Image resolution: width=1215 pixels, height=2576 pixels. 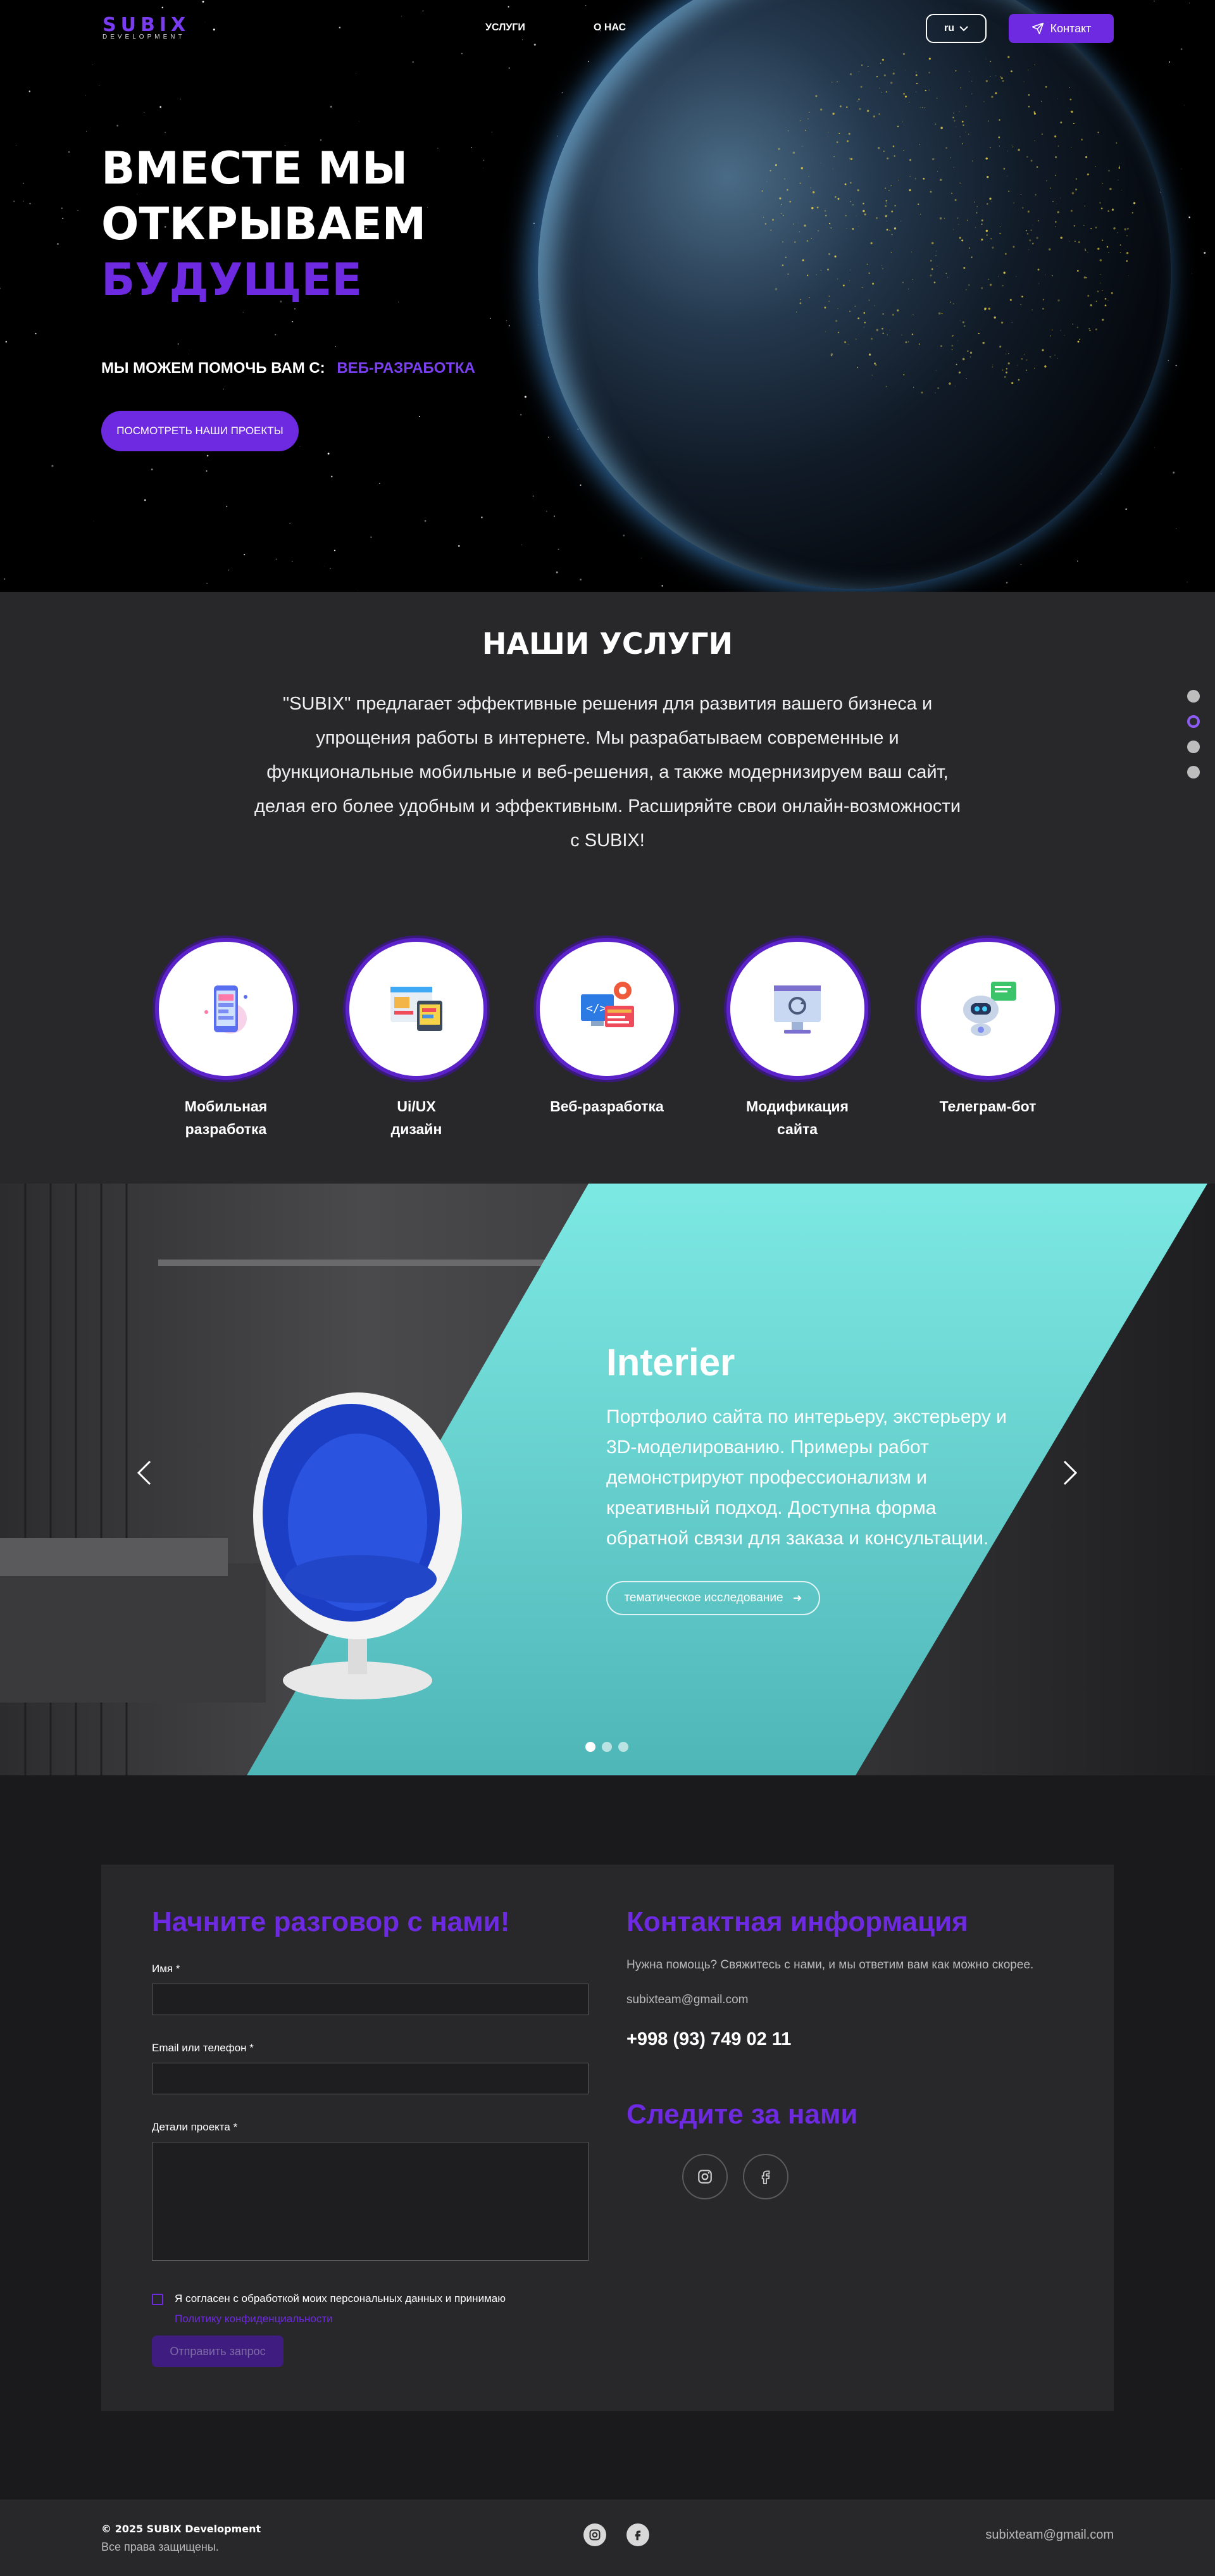 I want to click on mobile-app-icon, so click(x=225, y=1009).